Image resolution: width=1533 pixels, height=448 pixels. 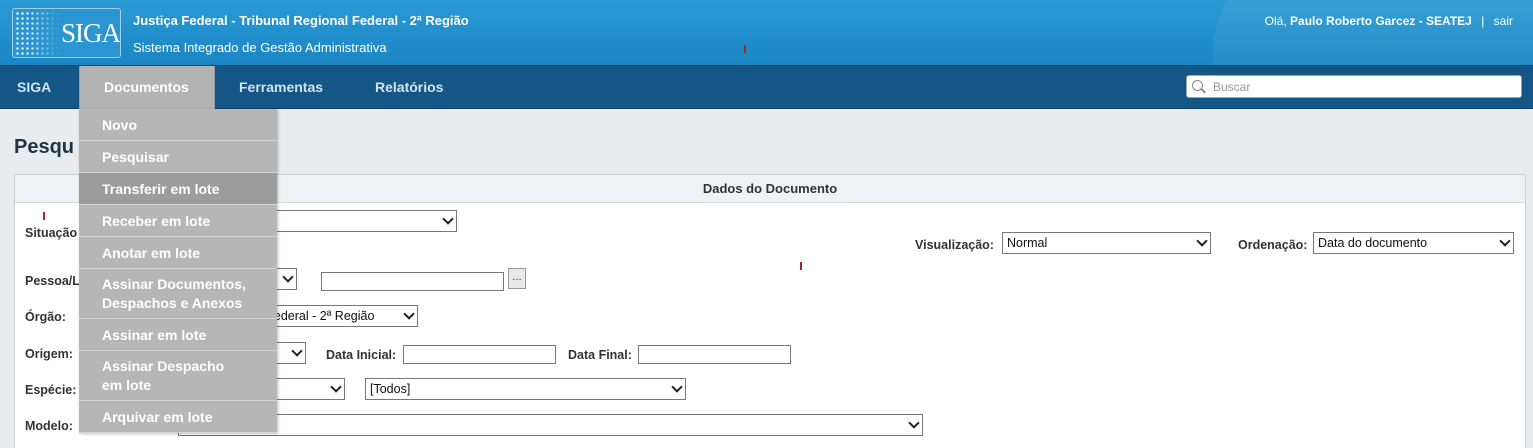 I want to click on especie-sub-select: [Todos], so click(x=525, y=389).